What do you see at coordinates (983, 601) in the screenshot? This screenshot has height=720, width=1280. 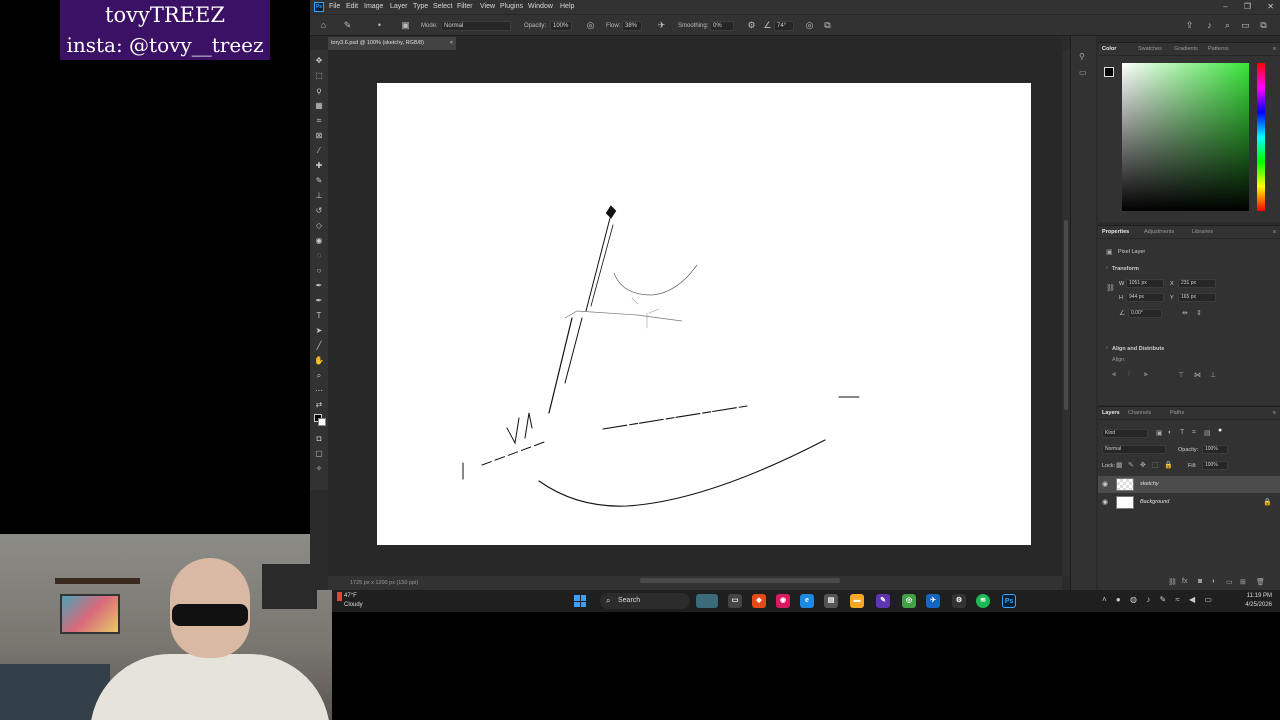 I see `spotify-icon: ≋` at bounding box center [983, 601].